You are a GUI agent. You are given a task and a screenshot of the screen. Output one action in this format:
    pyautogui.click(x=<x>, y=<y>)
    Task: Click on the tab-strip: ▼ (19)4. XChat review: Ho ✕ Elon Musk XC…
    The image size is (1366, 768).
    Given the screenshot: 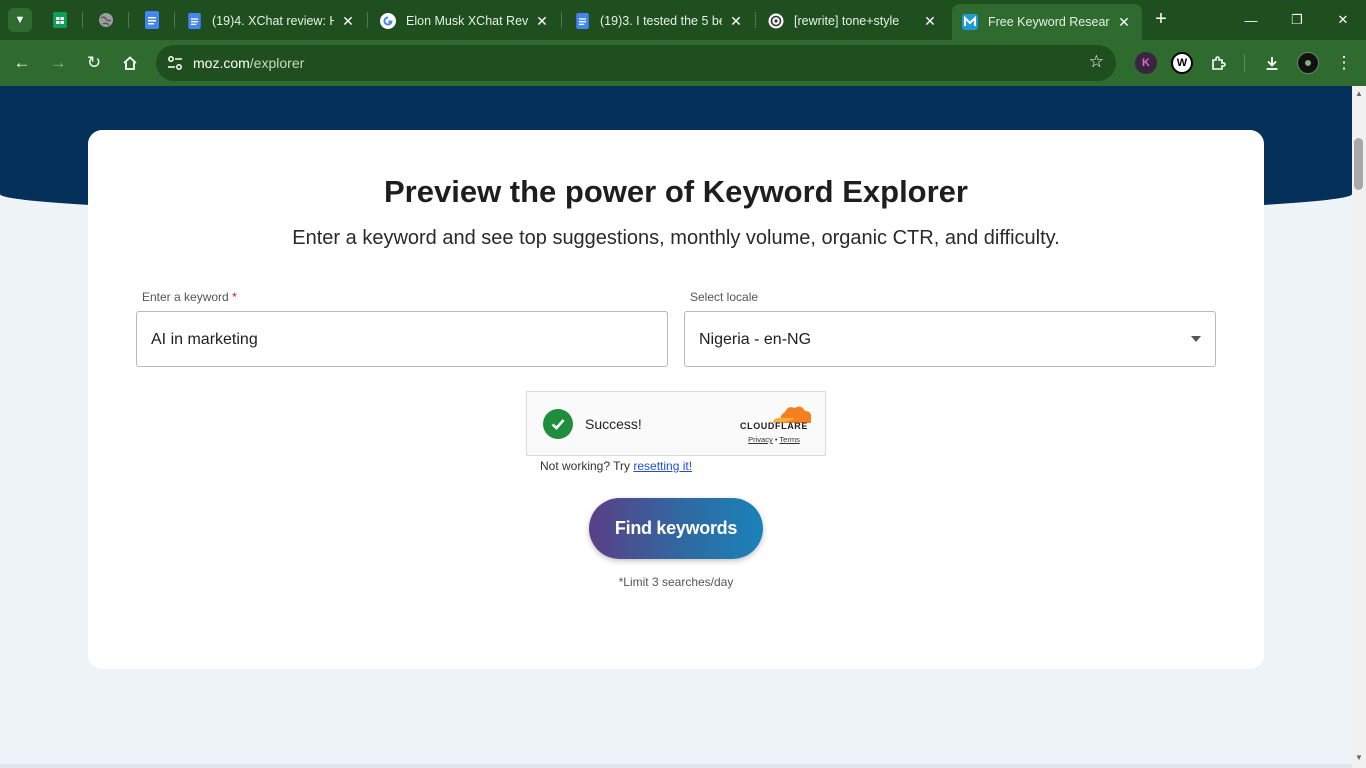 What is the action you would take?
    pyautogui.click(x=683, y=20)
    